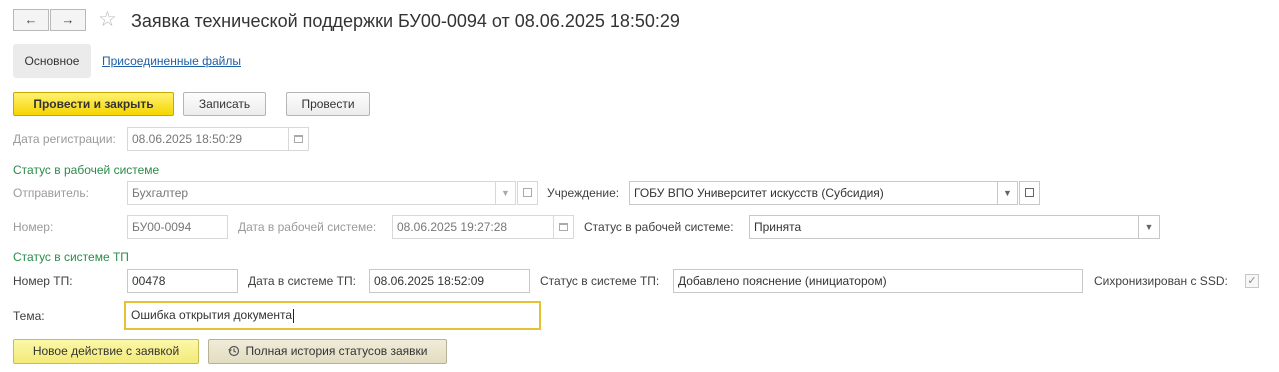 This screenshot has height=372, width=1279. Describe the element at coordinates (1161, 281) in the screenshot. I see `sync-ssd-label: Сихронизирован с SSD:` at that location.